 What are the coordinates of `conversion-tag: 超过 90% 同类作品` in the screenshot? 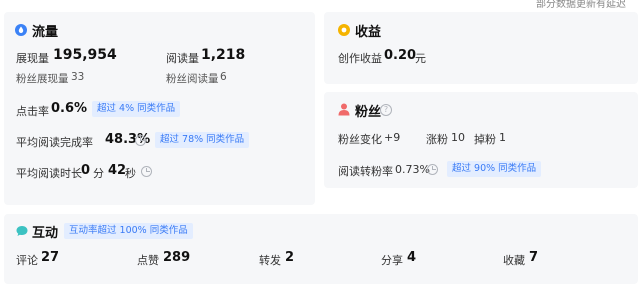 It's located at (494, 169).